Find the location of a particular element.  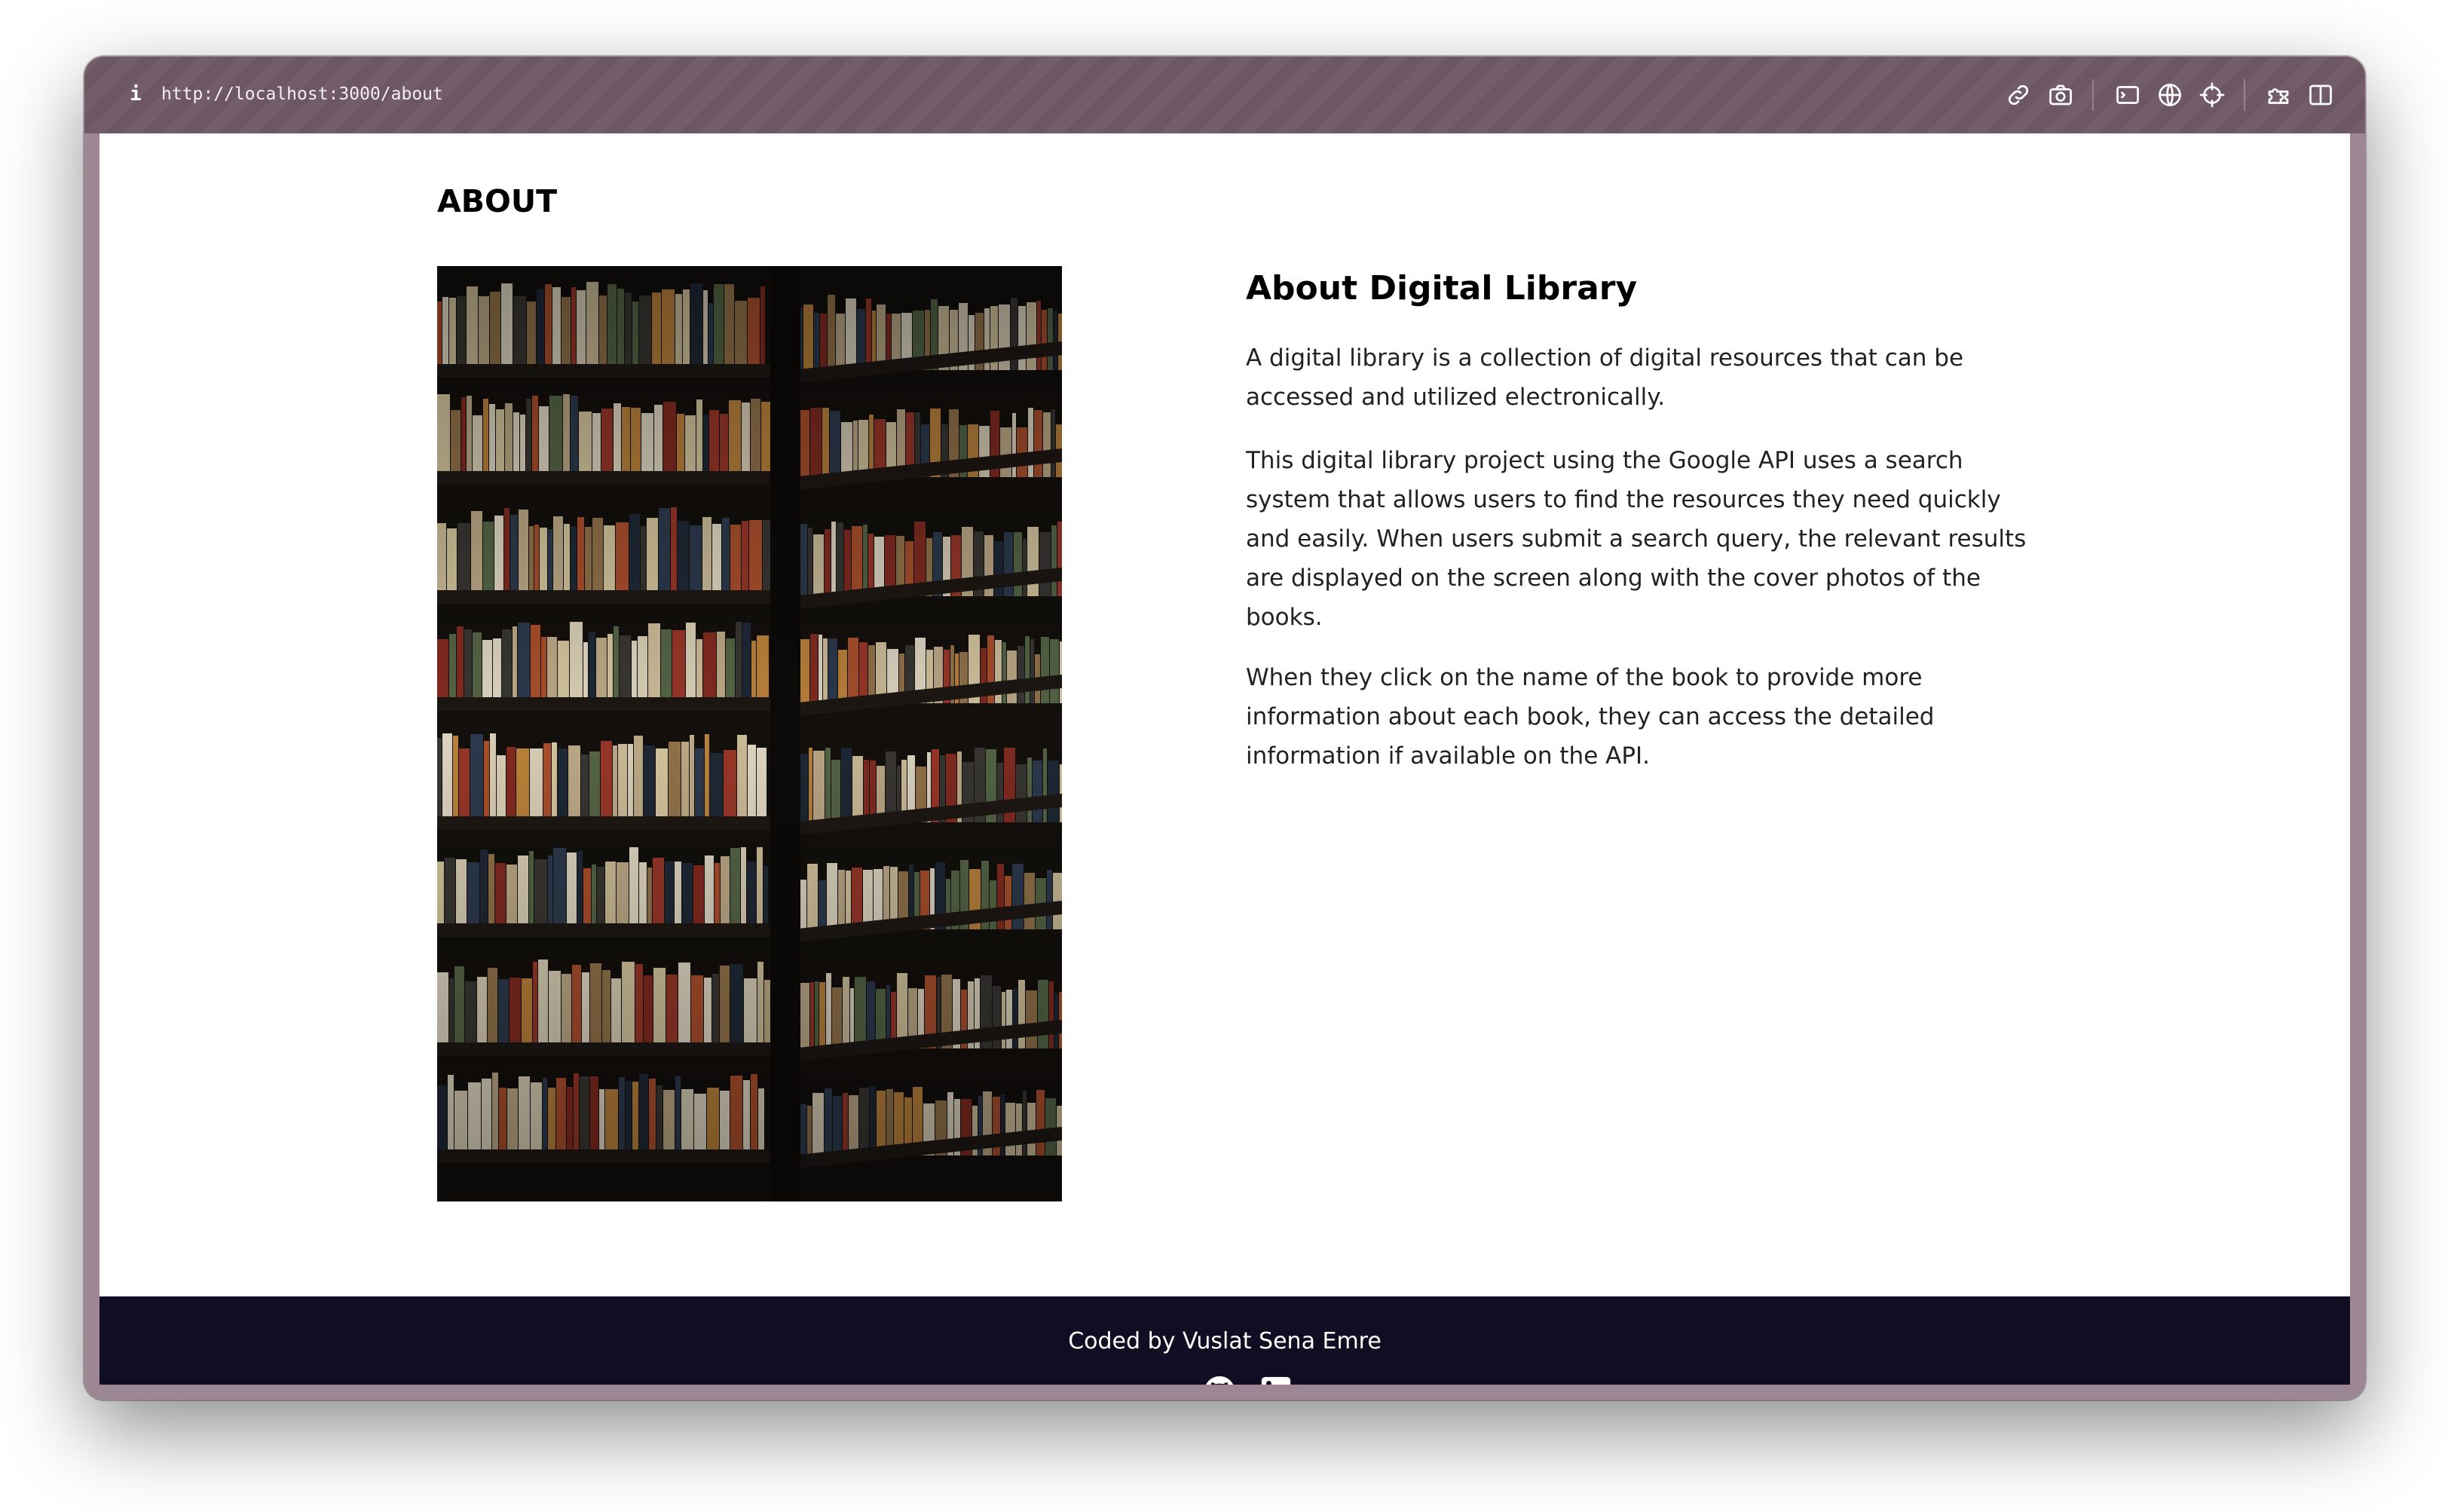

sidebar-icon is located at coordinates (2320, 95).